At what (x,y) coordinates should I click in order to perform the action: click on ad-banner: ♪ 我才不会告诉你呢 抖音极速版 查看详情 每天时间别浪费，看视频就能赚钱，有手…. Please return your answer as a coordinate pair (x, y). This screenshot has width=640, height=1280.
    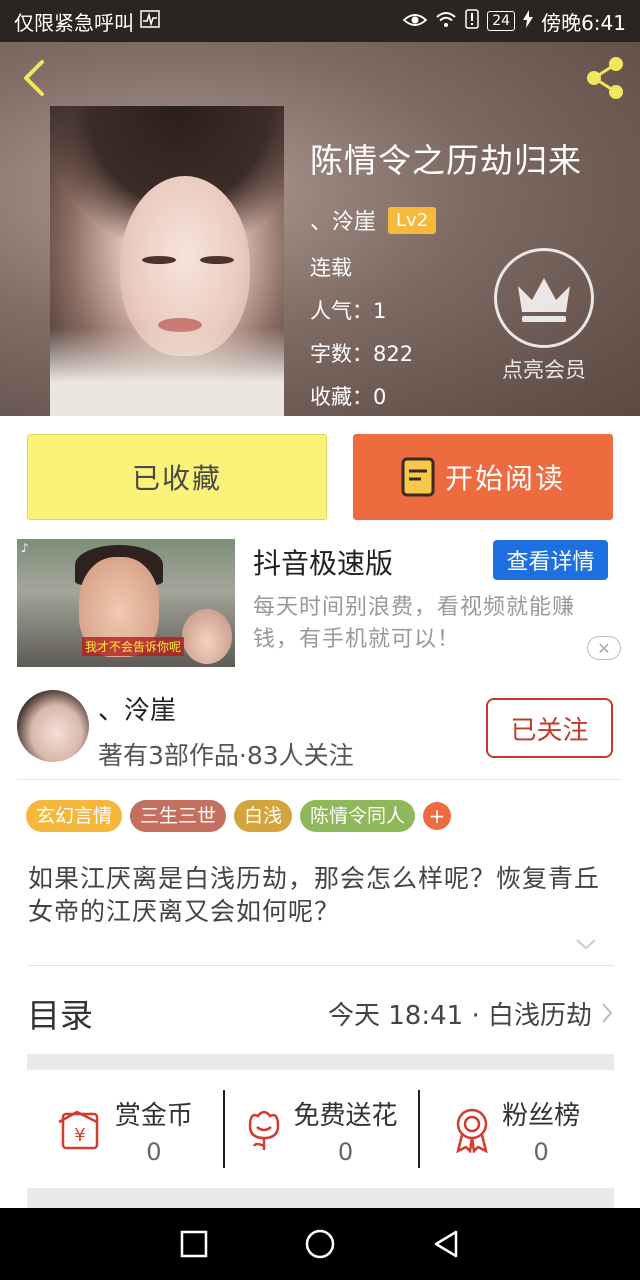
    Looking at the image, I should click on (320, 599).